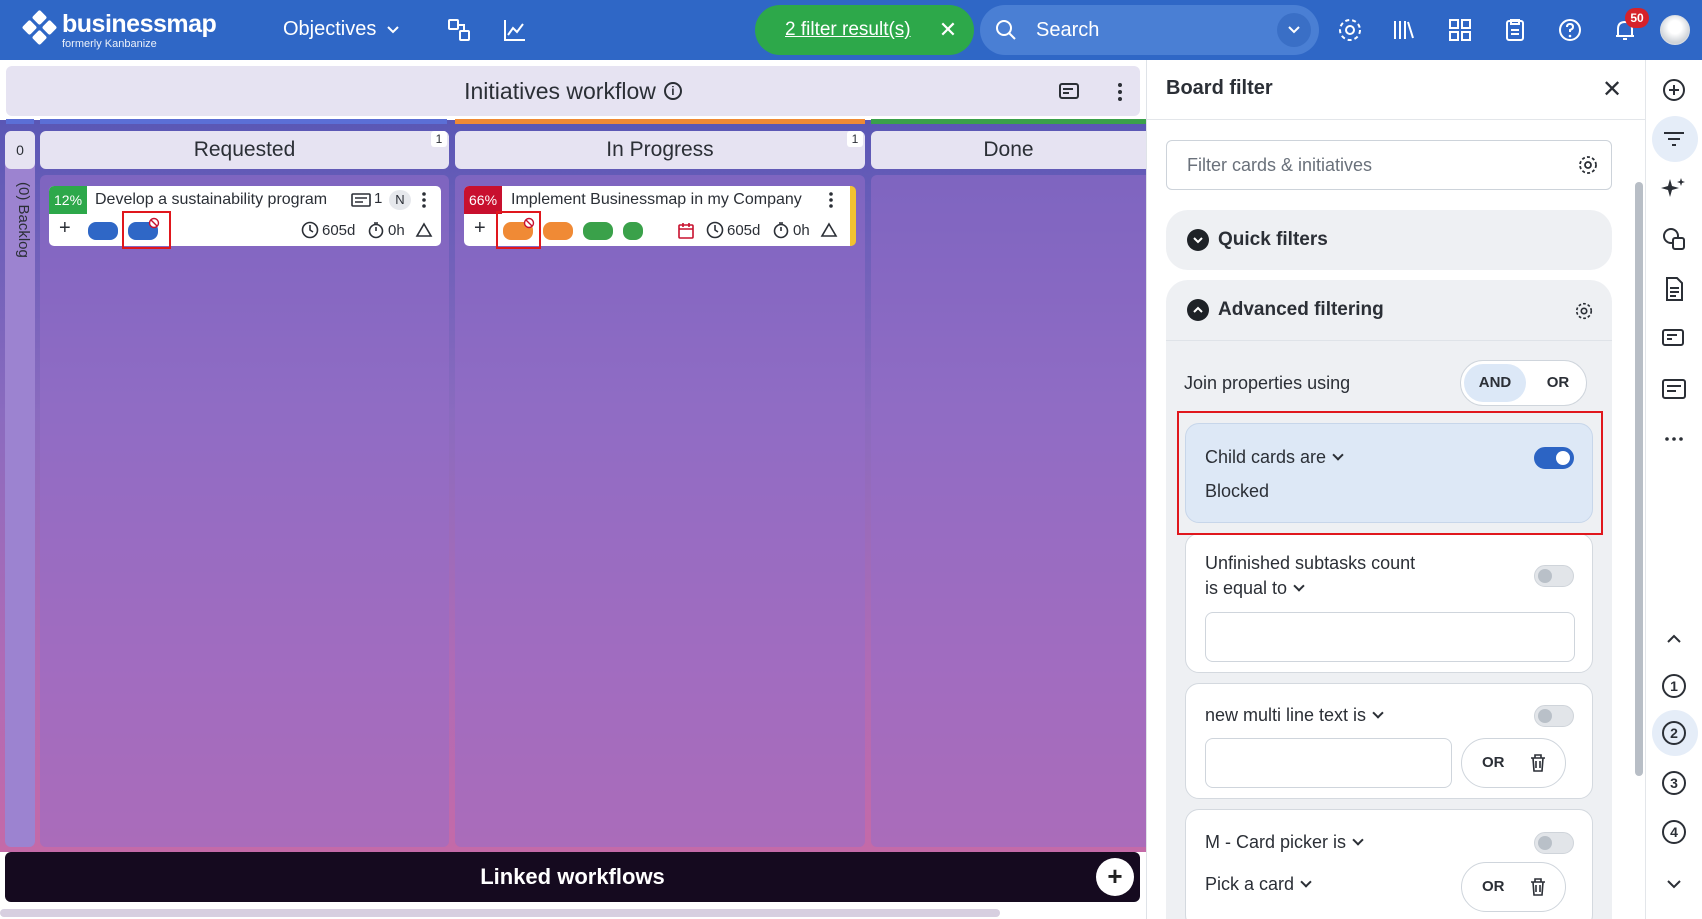 The height and width of the screenshot is (919, 1702). What do you see at coordinates (1389, 310) in the screenshot?
I see `advanced-filtering-header: Advanced filtering` at bounding box center [1389, 310].